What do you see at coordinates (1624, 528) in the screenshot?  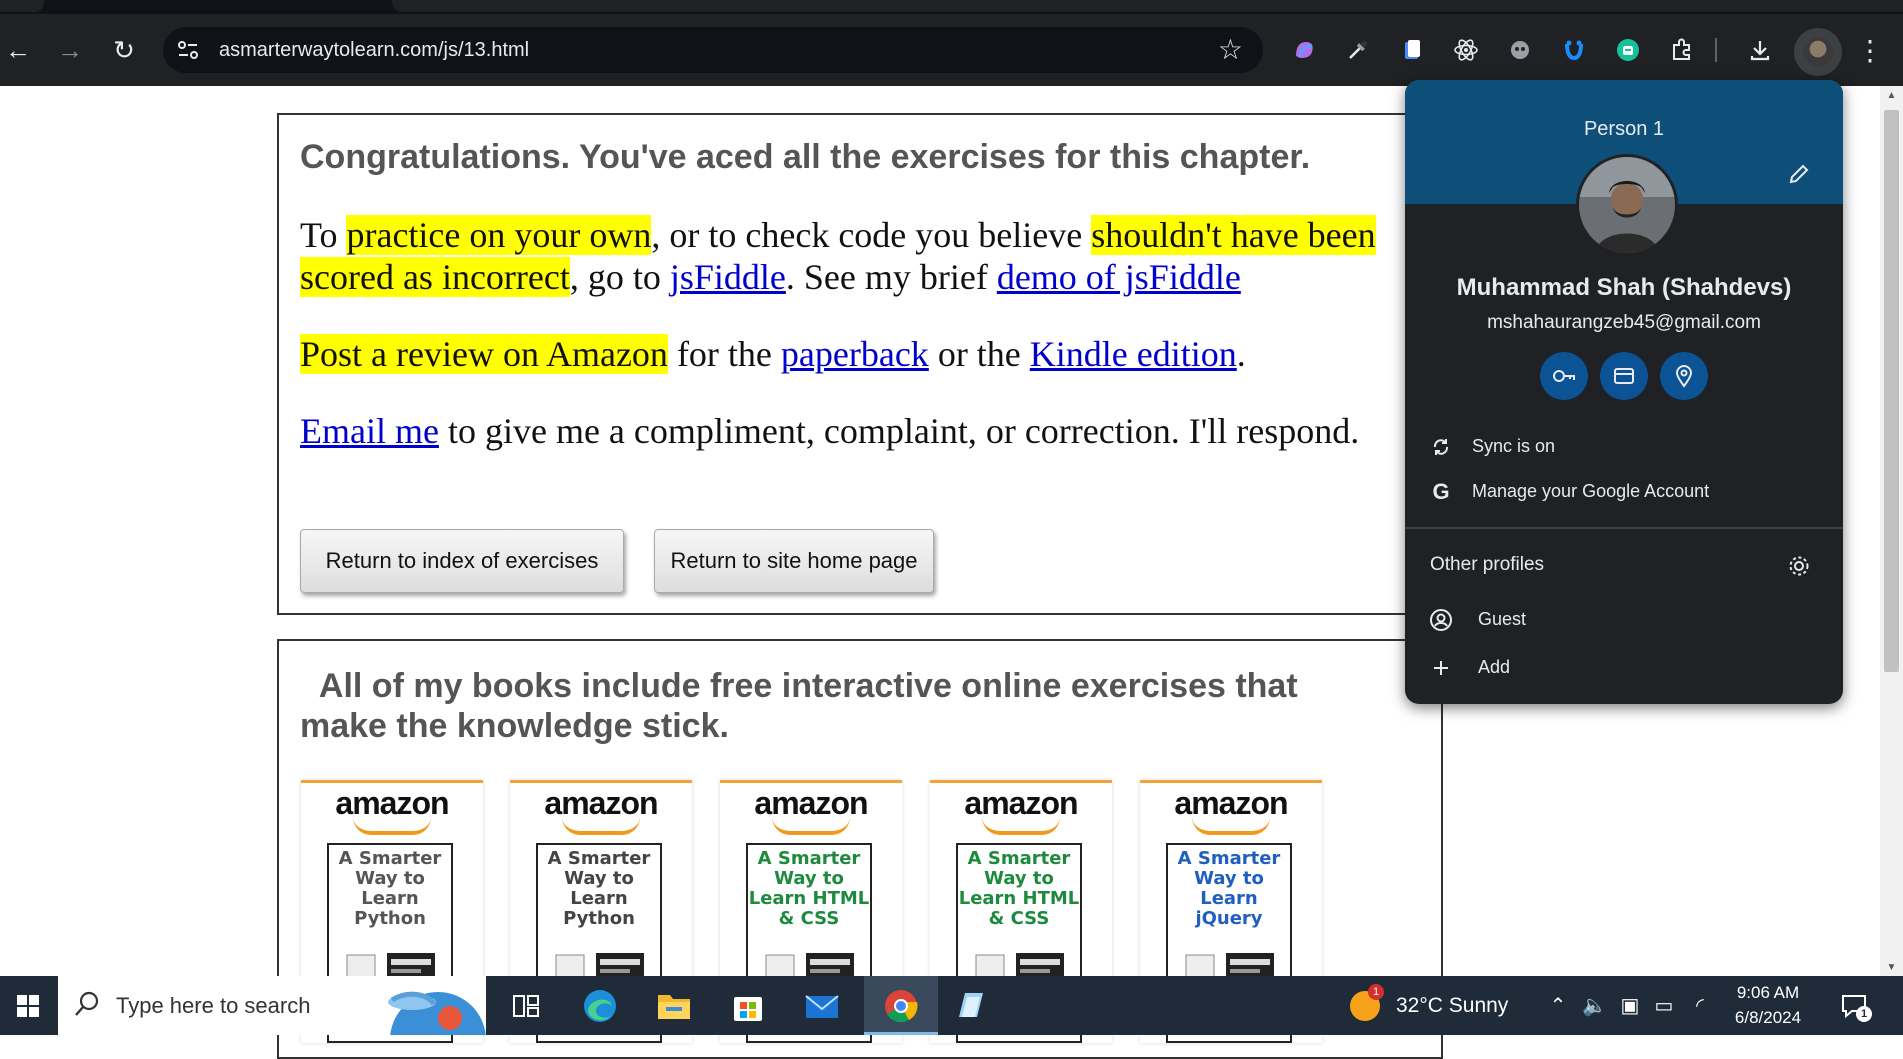 I see `menu-divider` at bounding box center [1624, 528].